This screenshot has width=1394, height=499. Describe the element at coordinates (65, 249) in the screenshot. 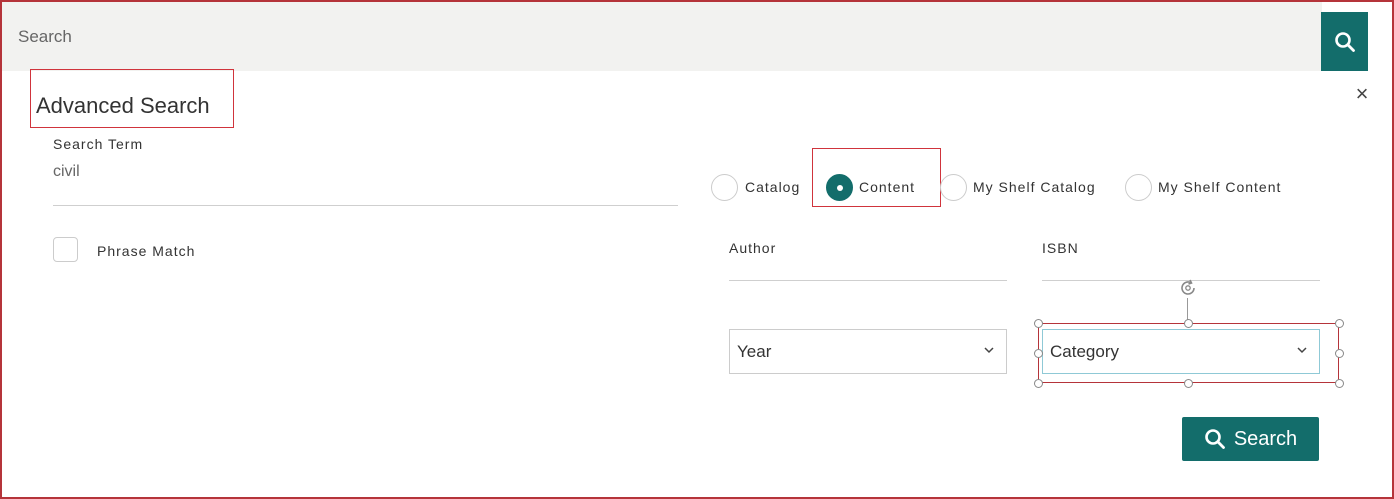

I see `phrase-match-checkbox` at that location.